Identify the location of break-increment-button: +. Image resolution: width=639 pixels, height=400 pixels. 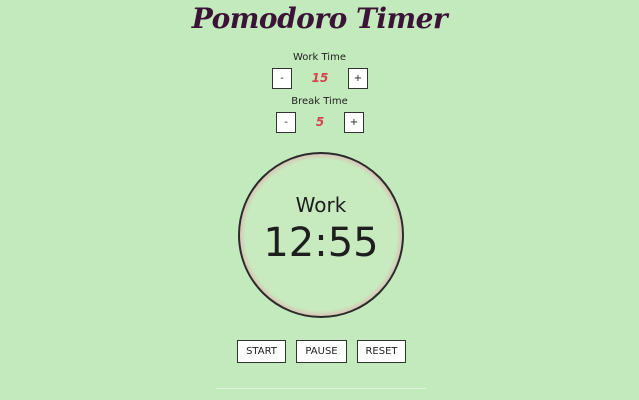
(354, 122).